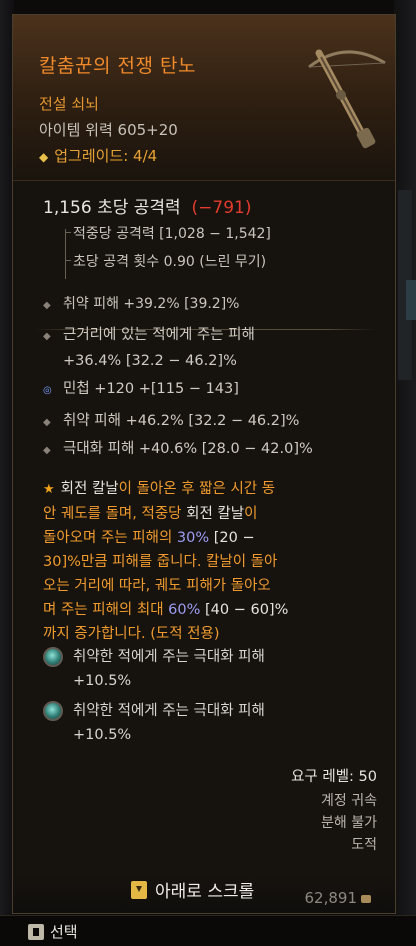 The height and width of the screenshot is (946, 416). Describe the element at coordinates (168, 233) in the screenshot. I see `damage-per-hit: 적중당 공격력 [1,028 − 1,542]` at that location.